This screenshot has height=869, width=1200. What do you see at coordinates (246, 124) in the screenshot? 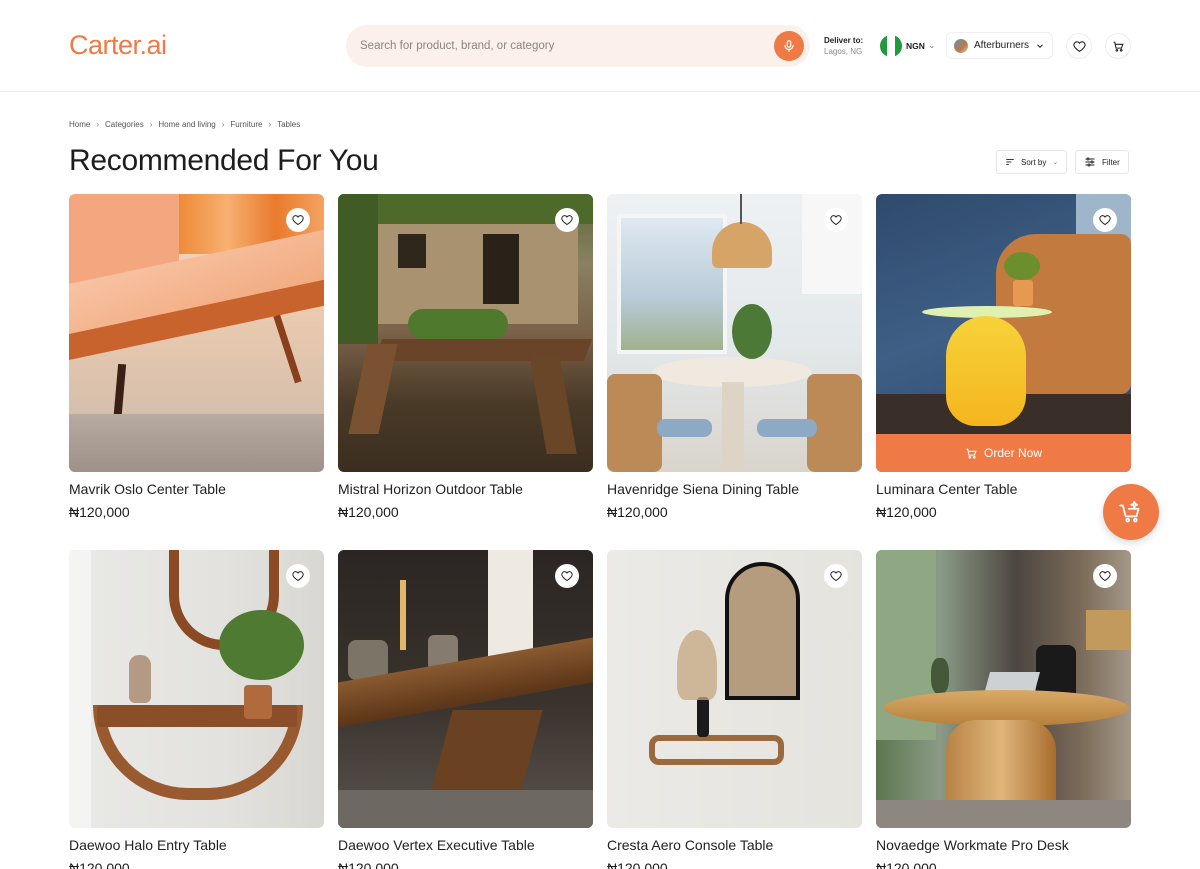
I see `breadcrumb-furniture: Furniture` at bounding box center [246, 124].